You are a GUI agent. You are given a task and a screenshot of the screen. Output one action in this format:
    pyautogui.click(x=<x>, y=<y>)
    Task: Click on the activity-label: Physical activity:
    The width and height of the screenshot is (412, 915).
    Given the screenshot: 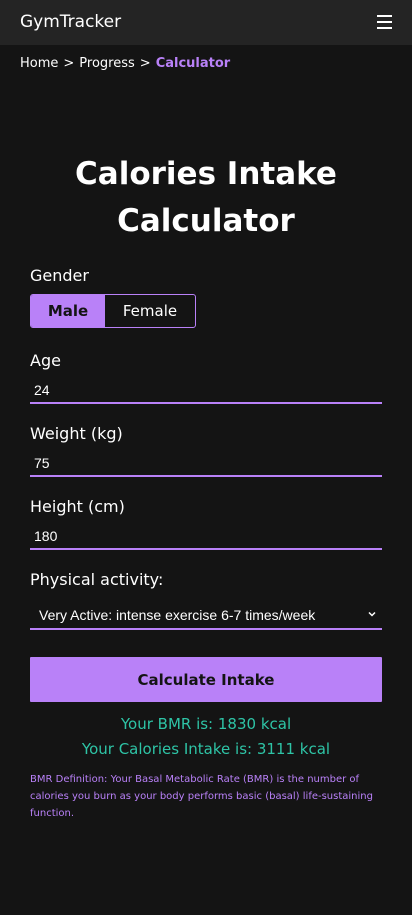 What is the action you would take?
    pyautogui.click(x=97, y=579)
    